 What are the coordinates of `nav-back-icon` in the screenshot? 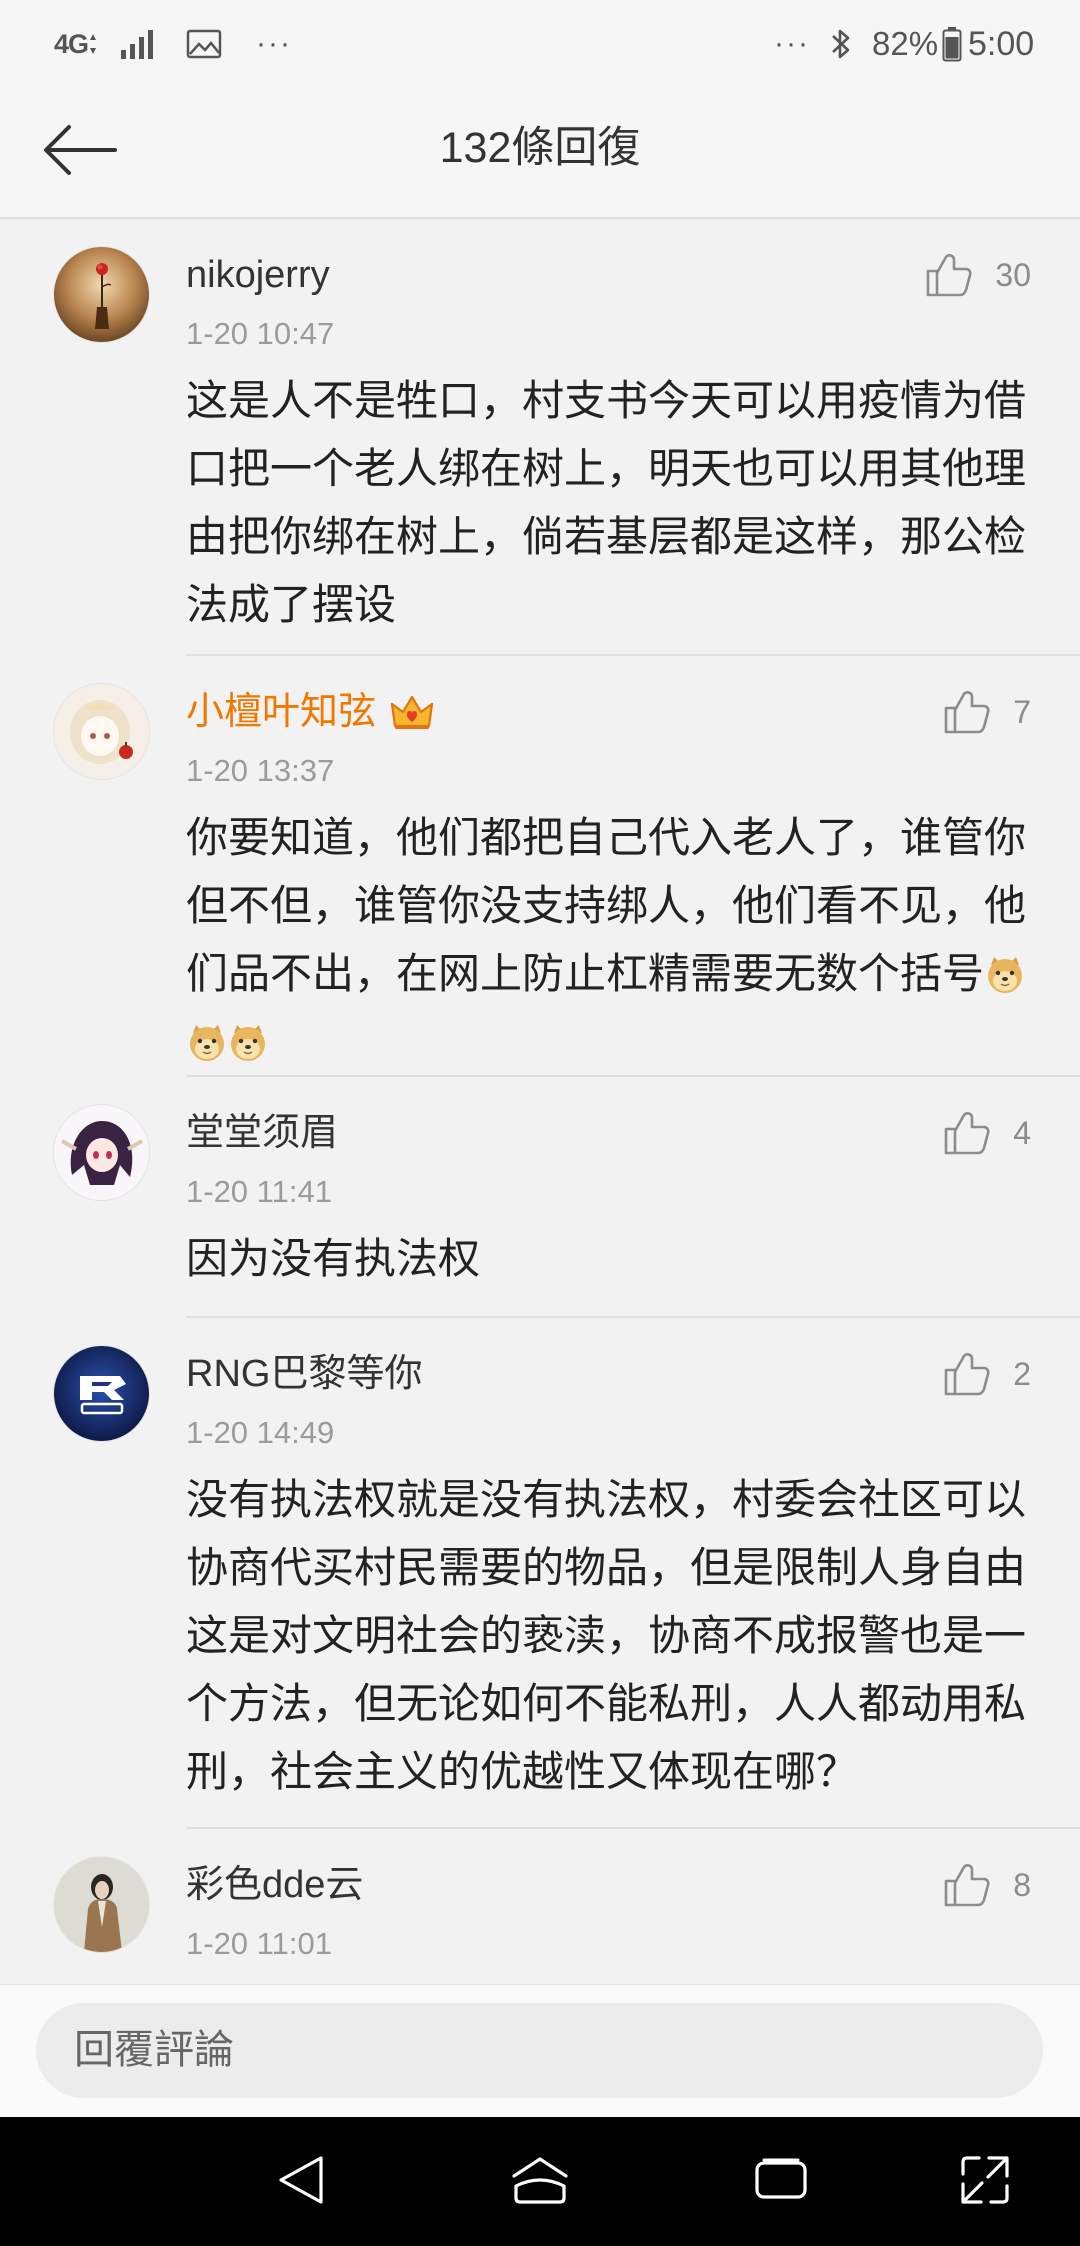 It's located at (301, 2180).